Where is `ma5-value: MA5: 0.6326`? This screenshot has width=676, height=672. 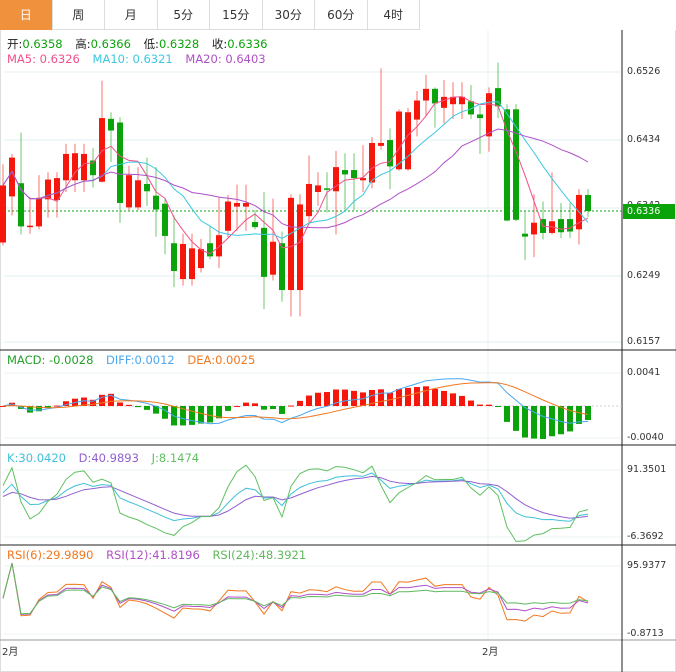 ma5-value: MA5: 0.6326 is located at coordinates (43, 59).